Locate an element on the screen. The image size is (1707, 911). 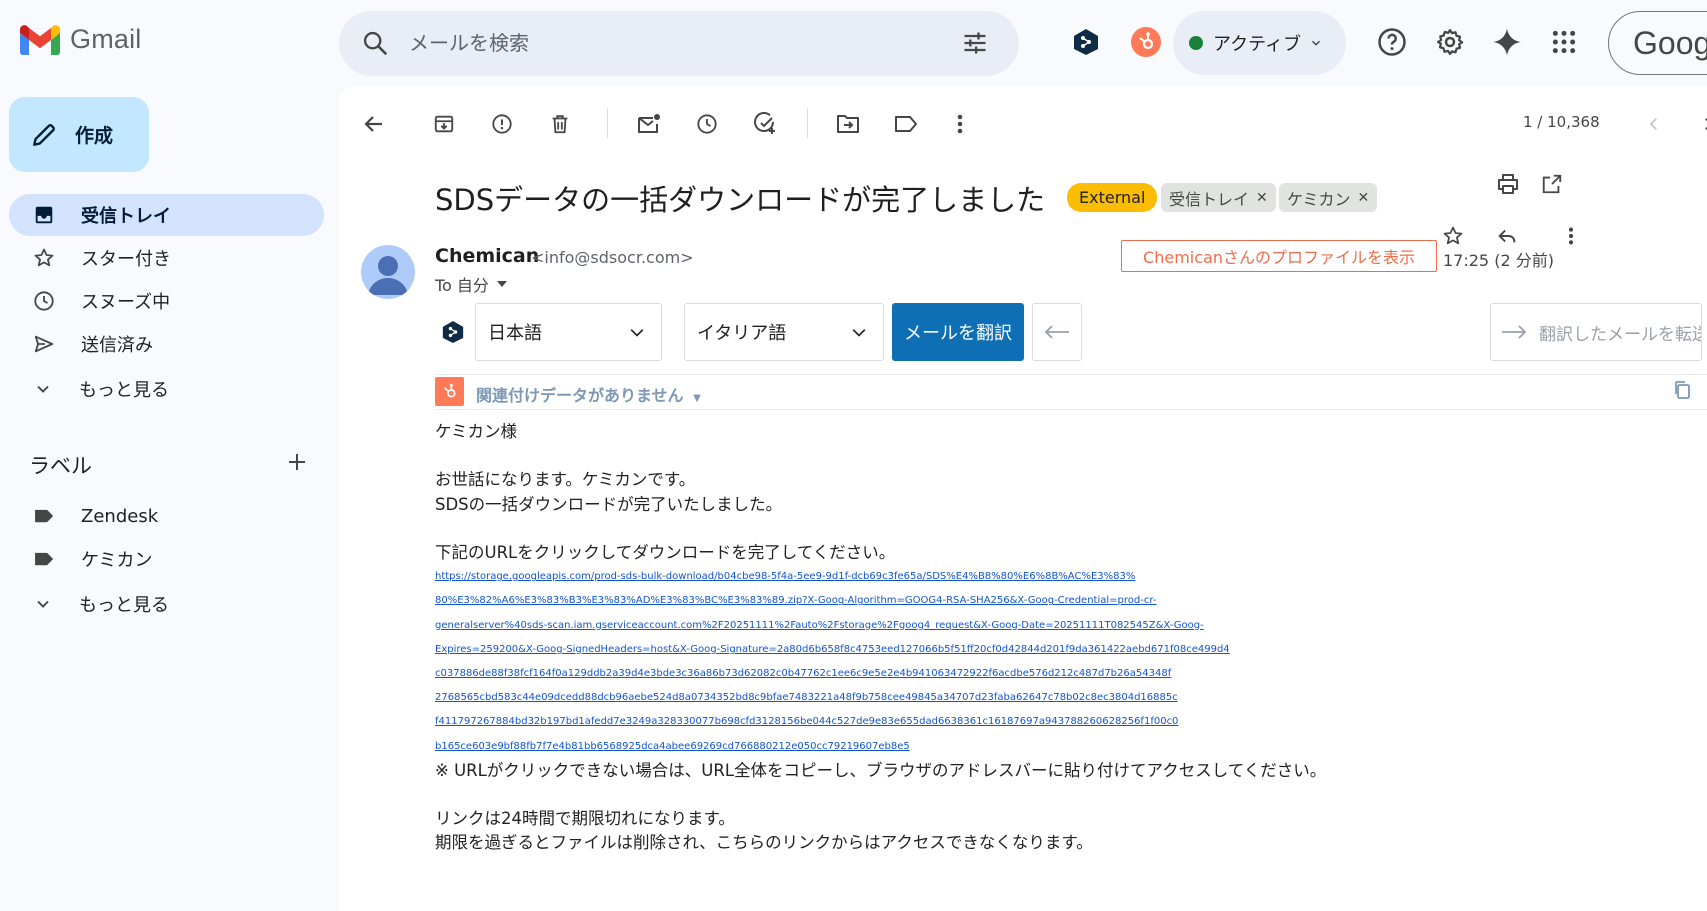
sidebar-label-kemikan: ケミカン is located at coordinates (166, 559).